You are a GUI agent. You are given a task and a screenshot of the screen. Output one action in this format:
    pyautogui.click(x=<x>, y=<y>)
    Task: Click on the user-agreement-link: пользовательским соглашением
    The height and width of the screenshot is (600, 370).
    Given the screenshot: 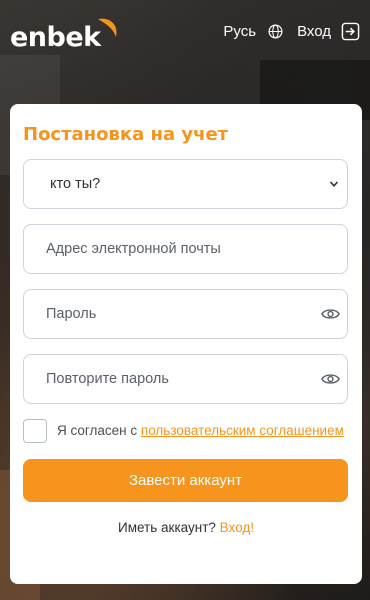 What is the action you would take?
    pyautogui.click(x=242, y=430)
    